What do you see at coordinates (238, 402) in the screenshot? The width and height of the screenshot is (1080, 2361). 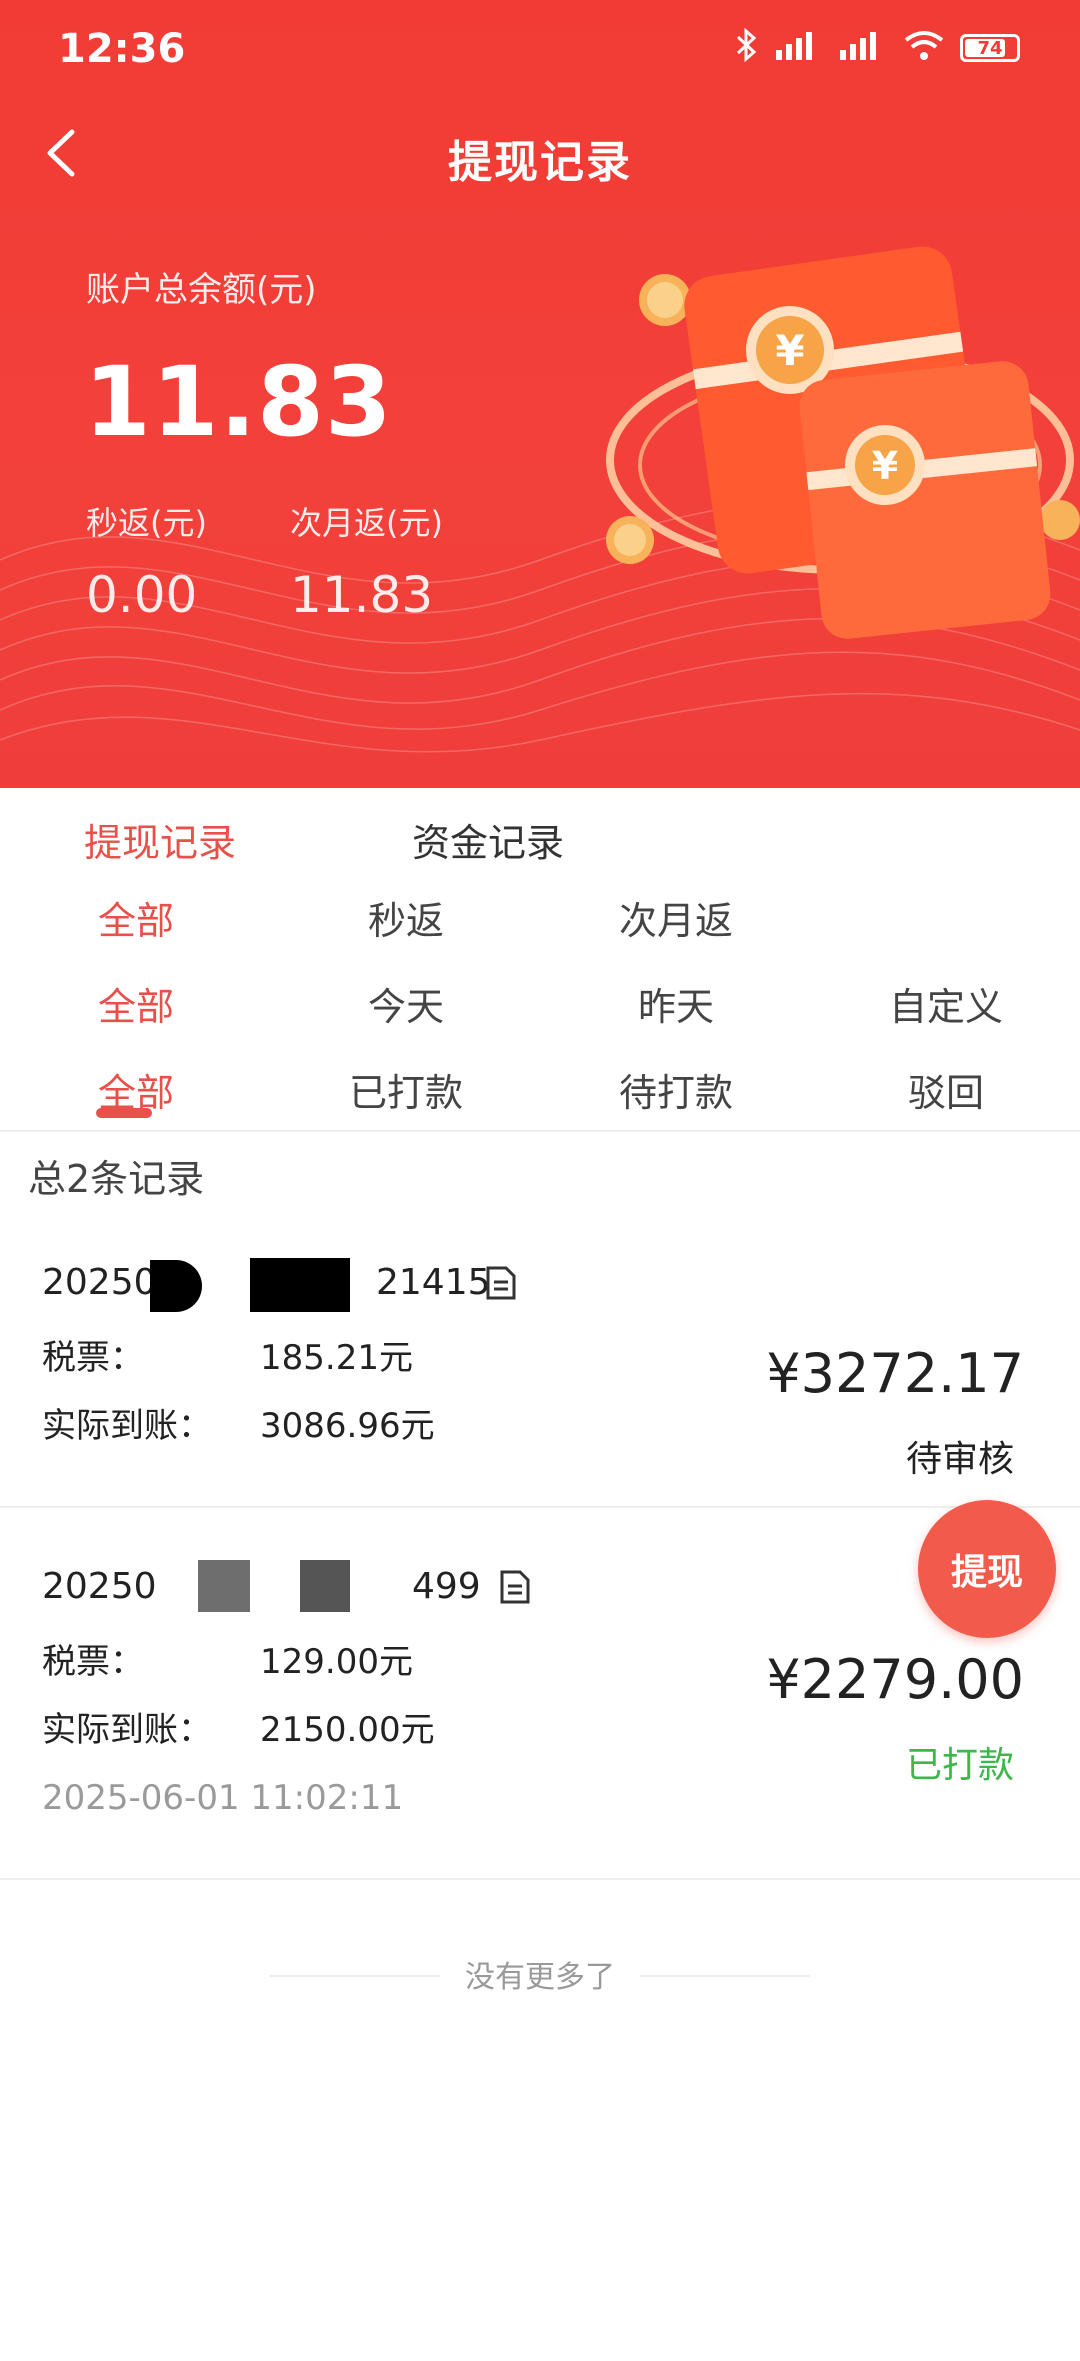 I see `balance-value: 11.83` at bounding box center [238, 402].